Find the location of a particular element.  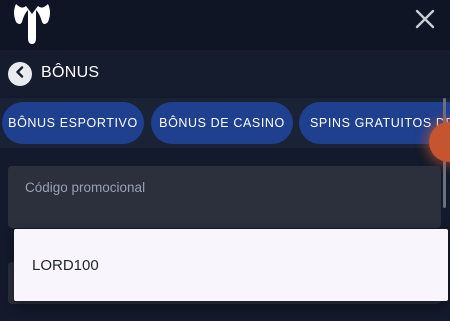

promo-code-label: Código promocional is located at coordinates (85, 187).